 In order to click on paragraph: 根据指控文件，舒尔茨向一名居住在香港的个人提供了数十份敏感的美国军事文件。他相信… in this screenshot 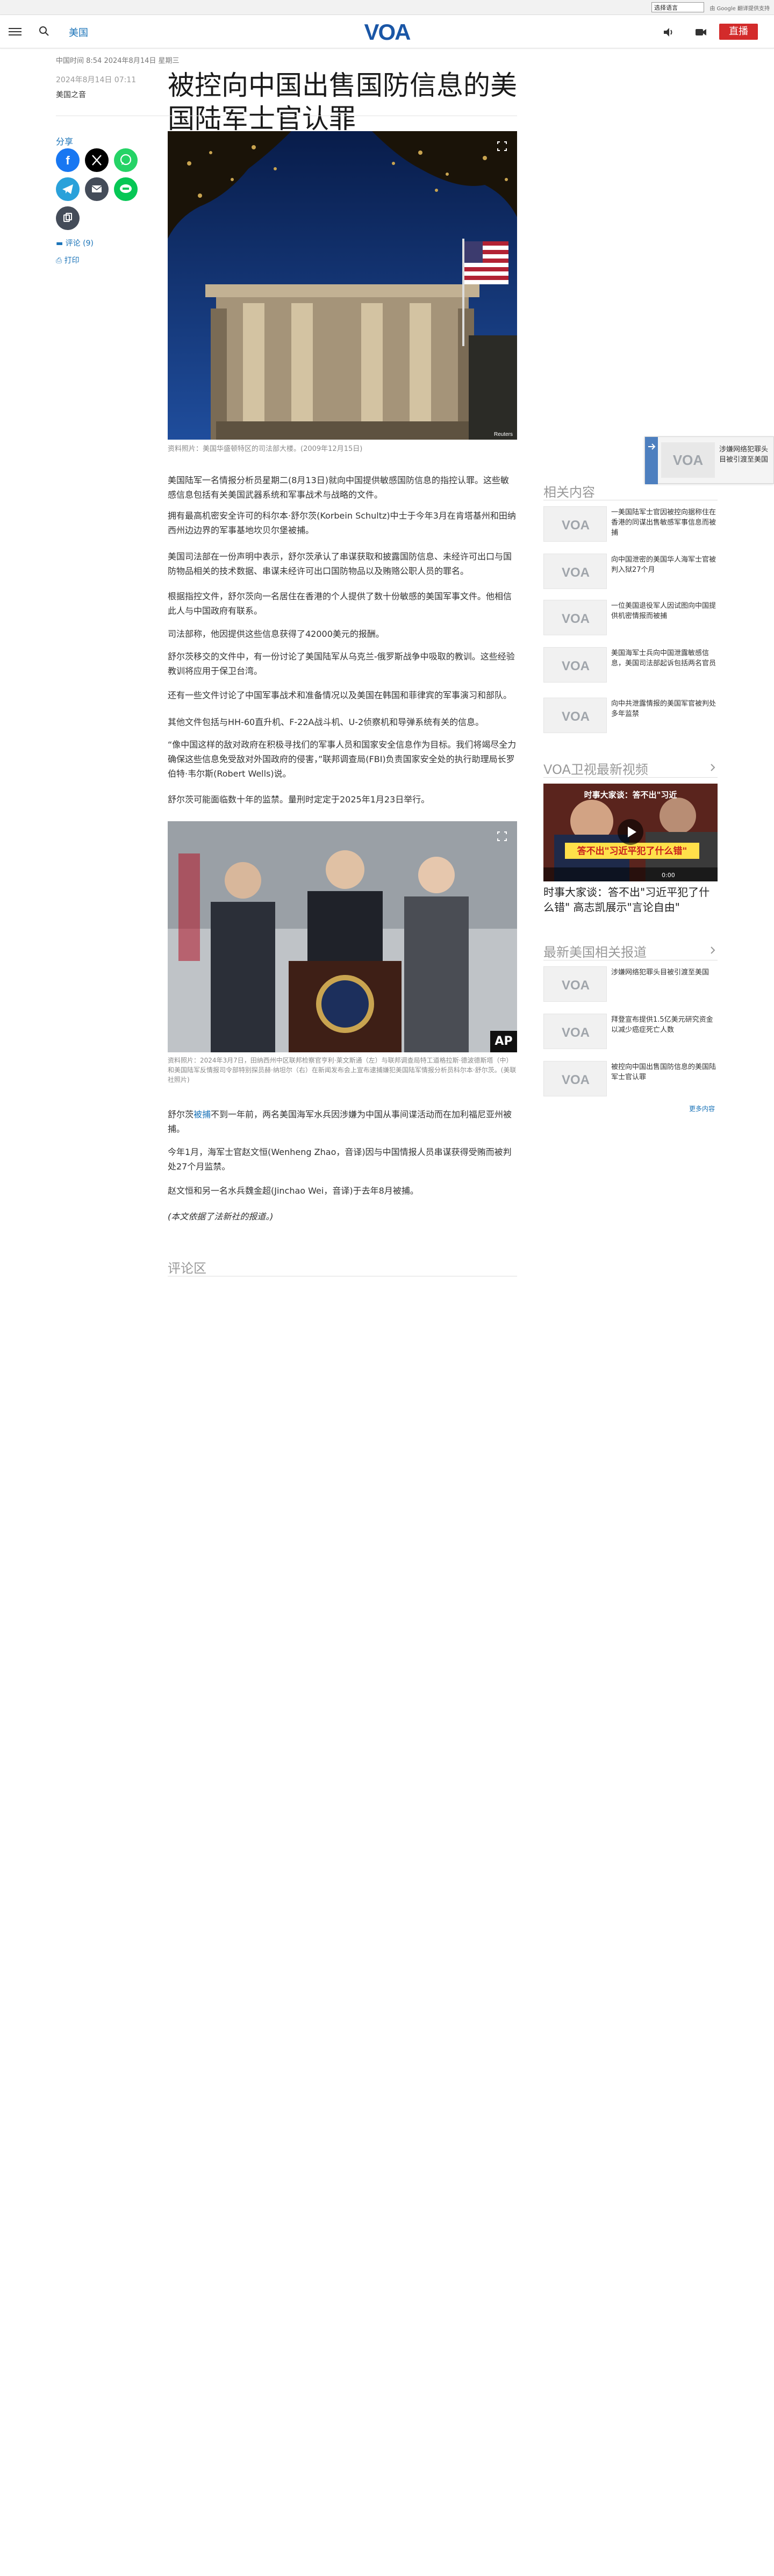, I will do `click(340, 603)`.